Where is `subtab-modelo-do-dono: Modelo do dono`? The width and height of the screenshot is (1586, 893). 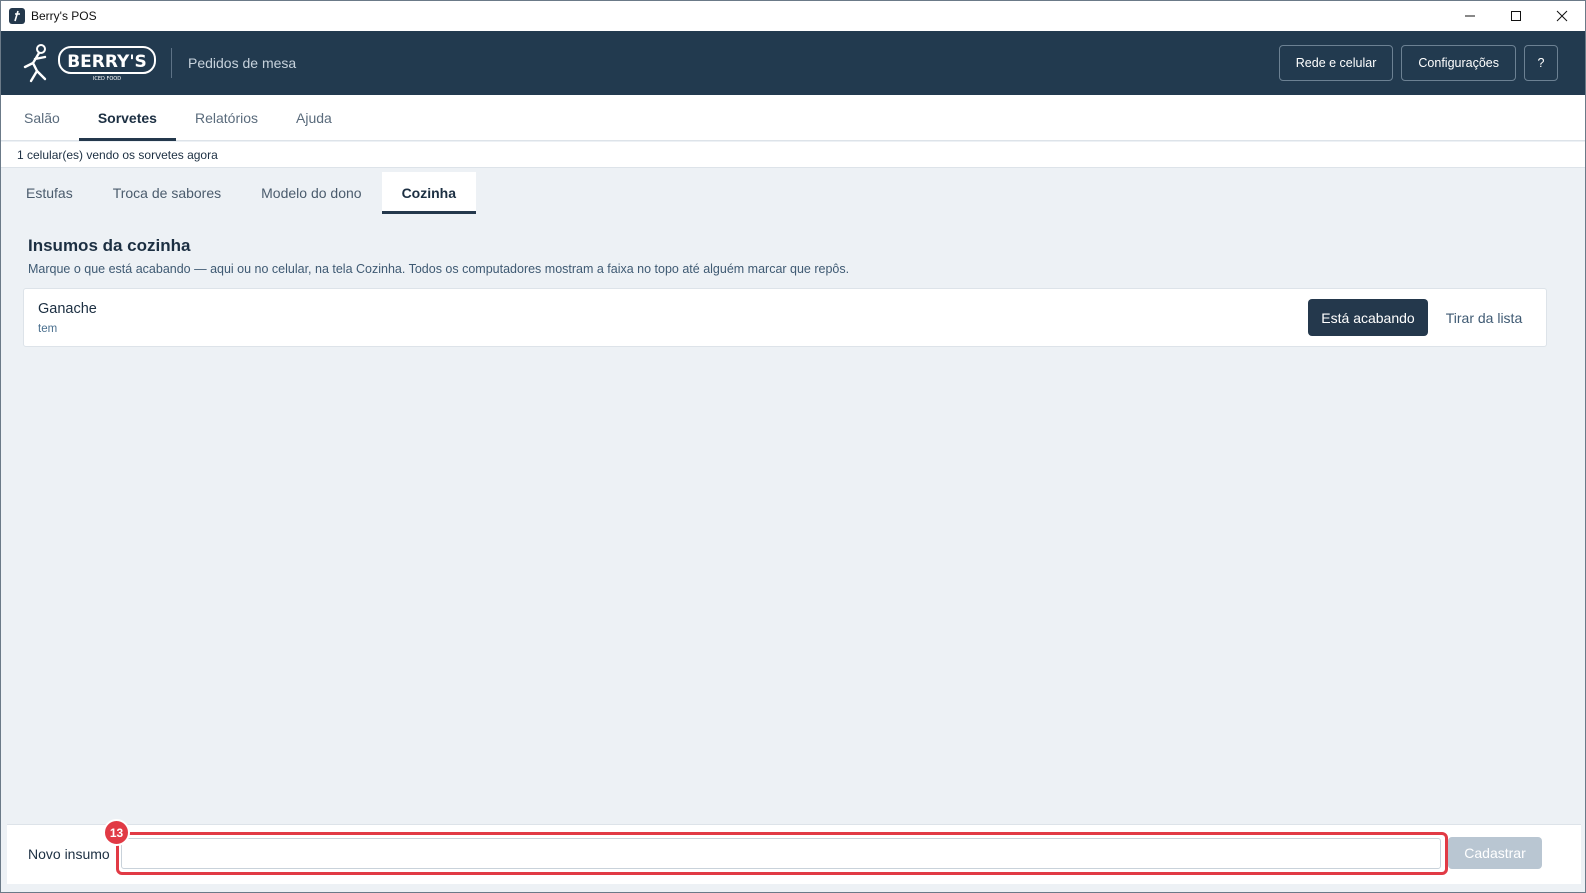
subtab-modelo-do-dono: Modelo do dono is located at coordinates (311, 193).